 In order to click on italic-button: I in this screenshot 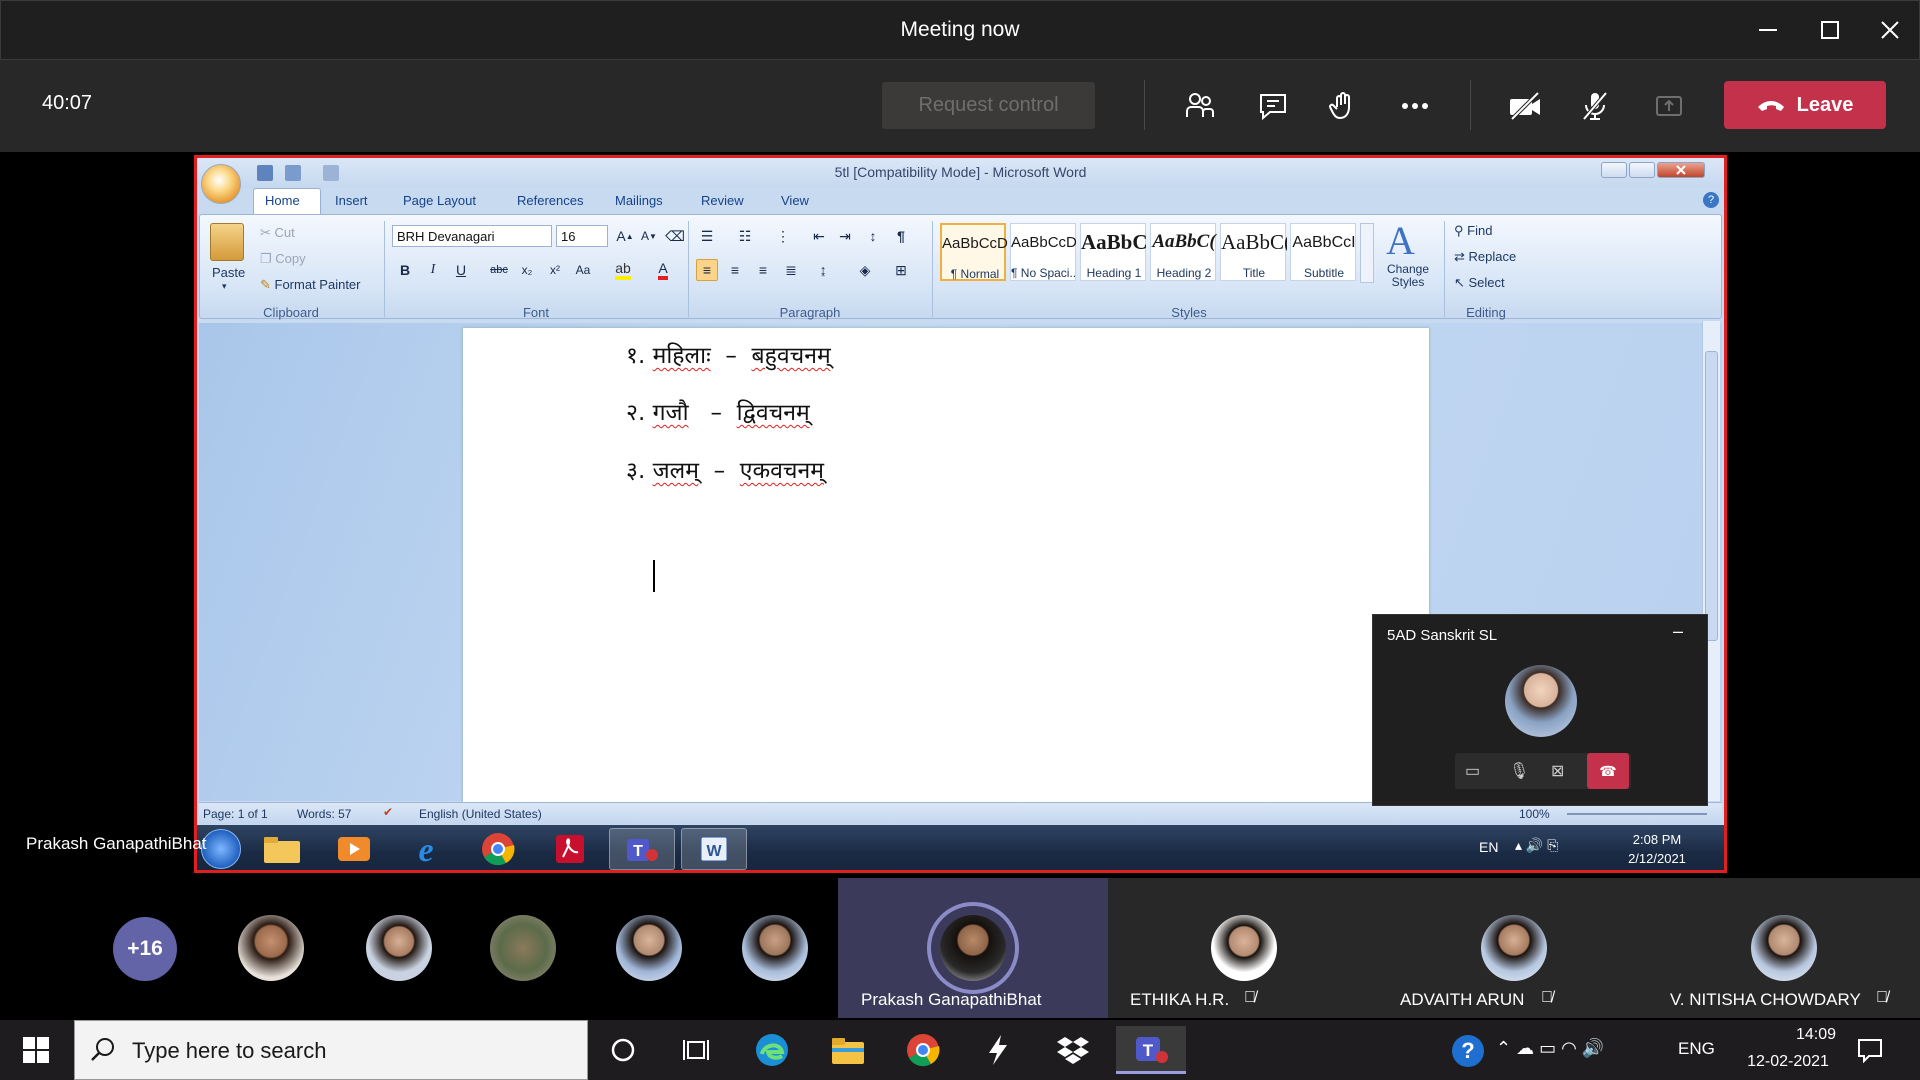, I will do `click(433, 270)`.